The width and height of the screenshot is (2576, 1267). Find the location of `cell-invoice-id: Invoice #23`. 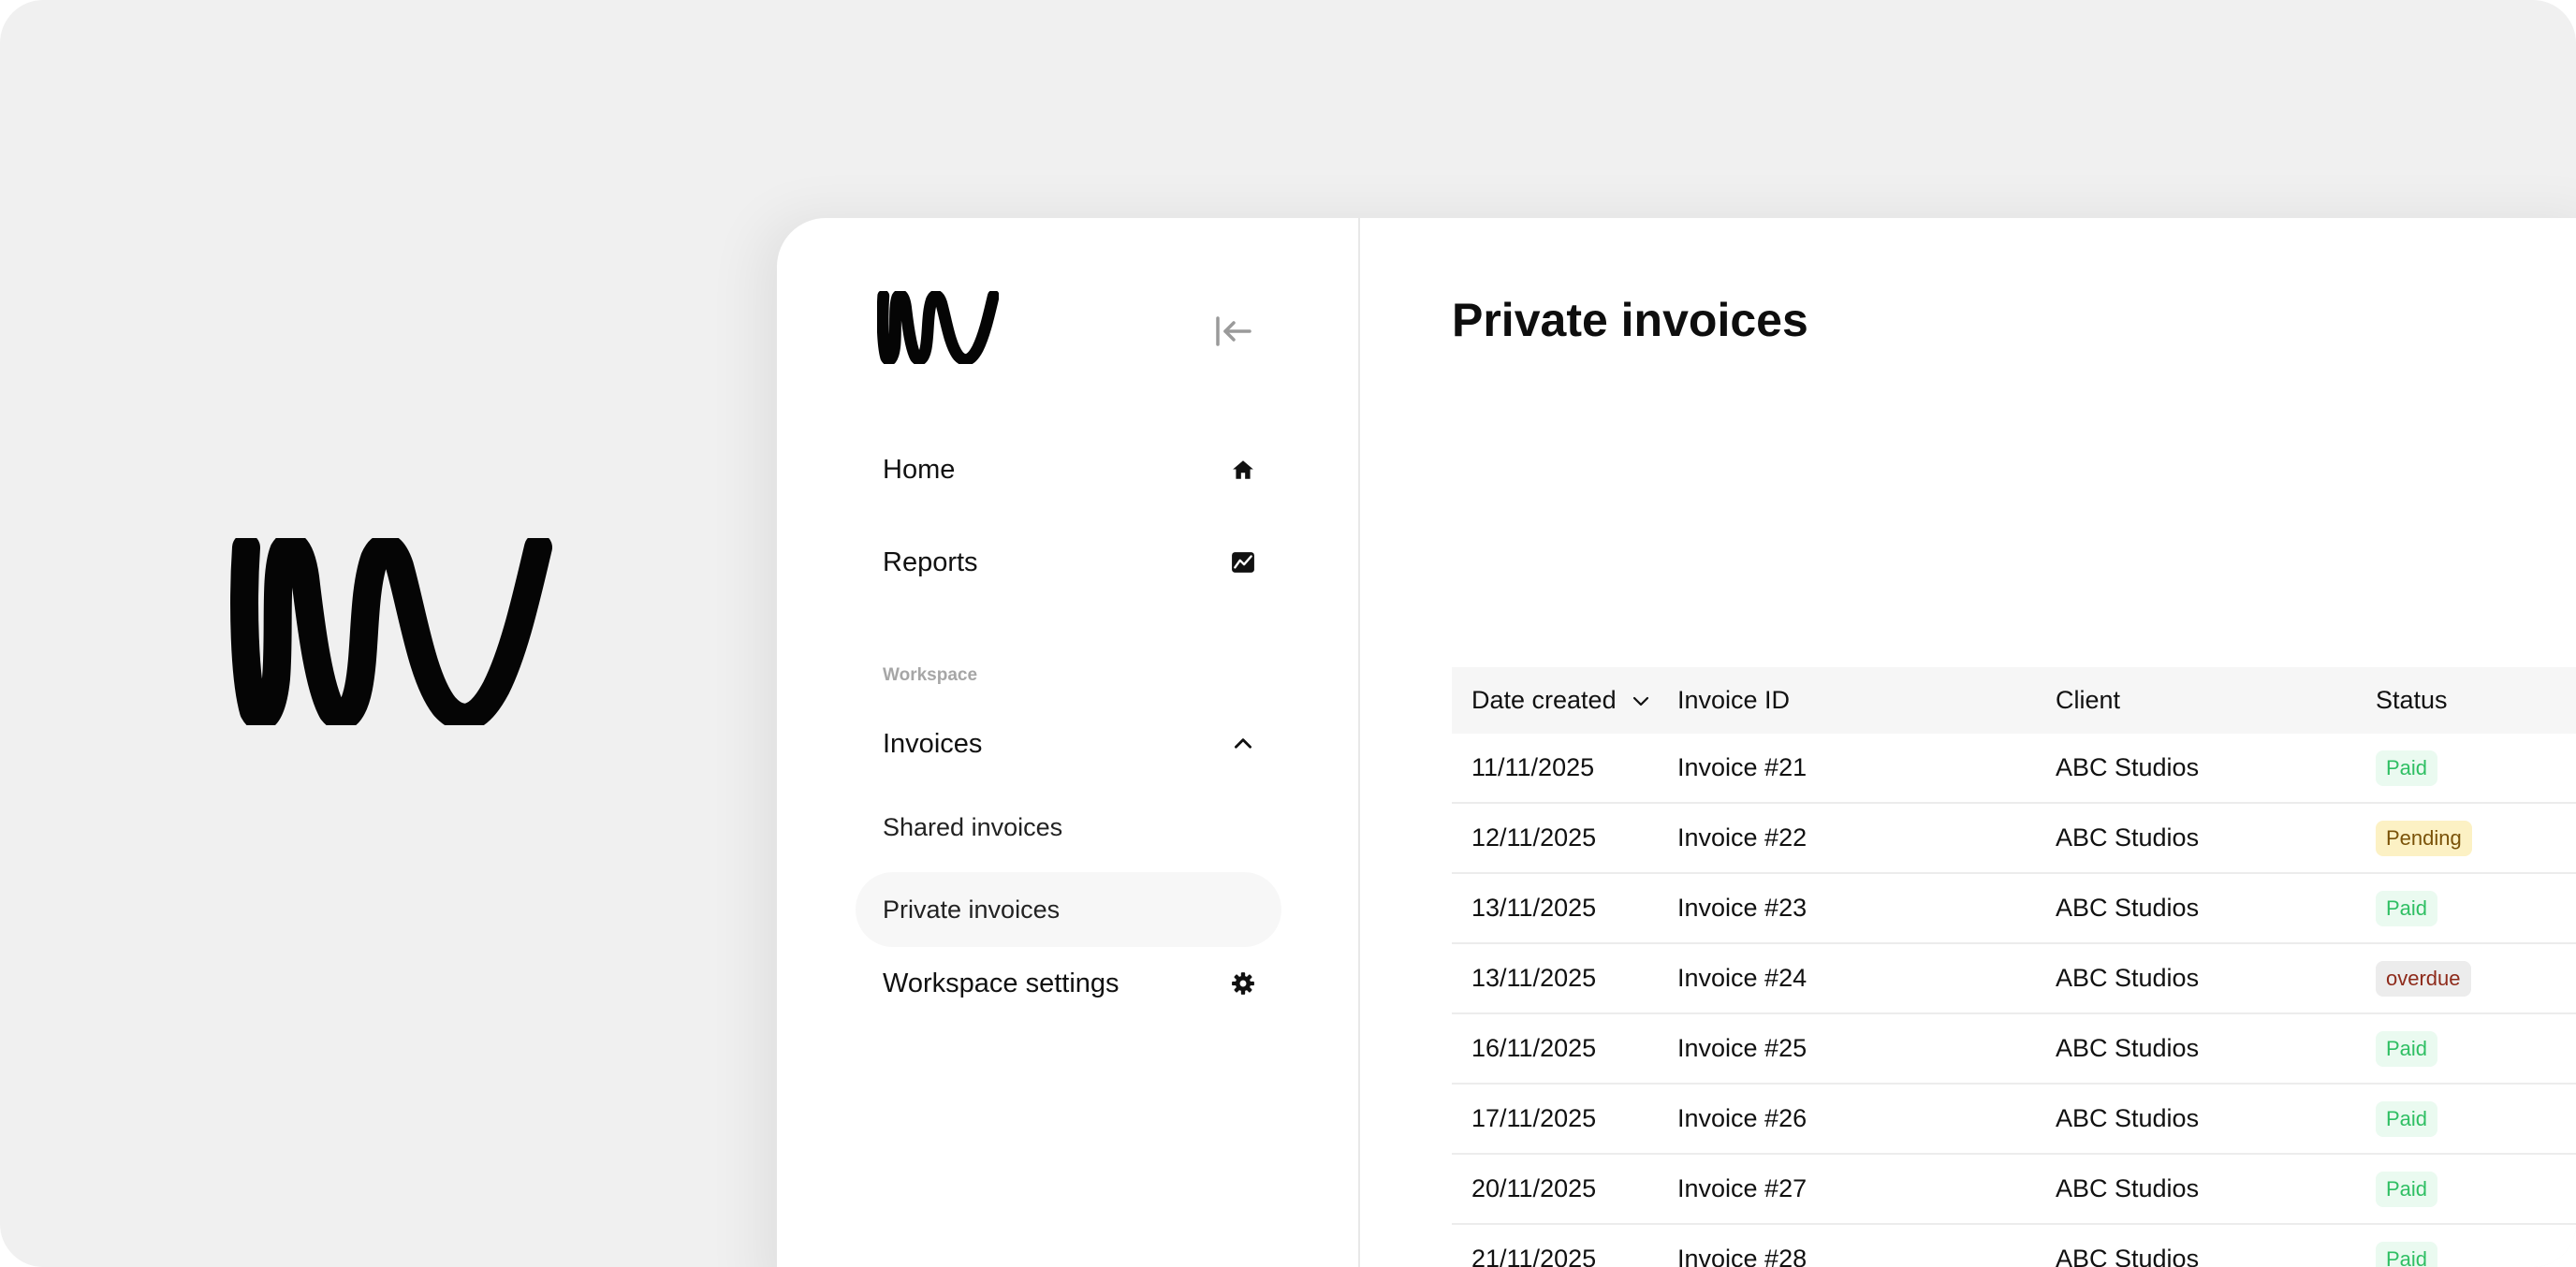

cell-invoice-id: Invoice #23 is located at coordinates (1742, 908).